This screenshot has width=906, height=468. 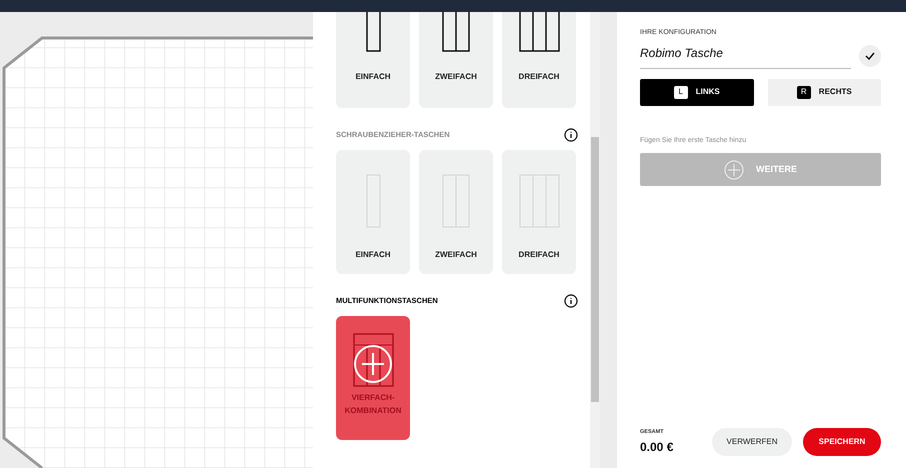 What do you see at coordinates (824, 92) in the screenshot?
I see `side-tab: R RECHTS` at bounding box center [824, 92].